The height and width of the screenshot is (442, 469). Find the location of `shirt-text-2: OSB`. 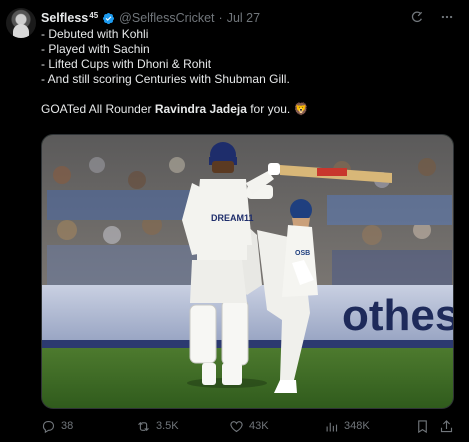

shirt-text-2: OSB is located at coordinates (302, 253).